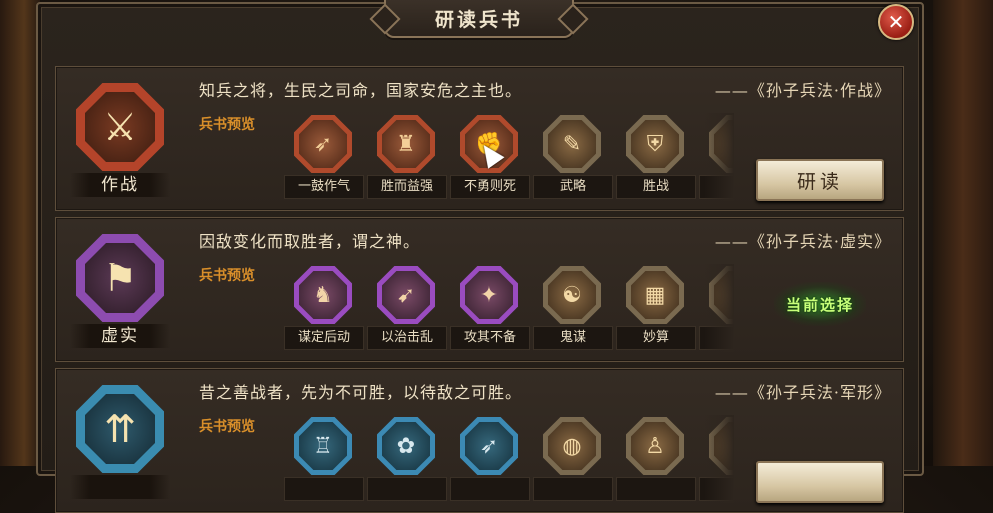 Image resolution: width=993 pixels, height=513 pixels. What do you see at coordinates (489, 295) in the screenshot?
I see `assassin-icon: ✦` at bounding box center [489, 295].